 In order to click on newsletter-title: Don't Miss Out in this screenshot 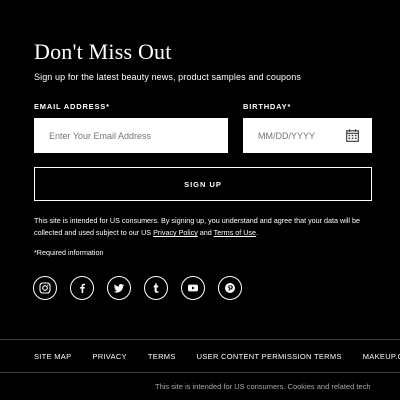, I will do `click(103, 51)`.